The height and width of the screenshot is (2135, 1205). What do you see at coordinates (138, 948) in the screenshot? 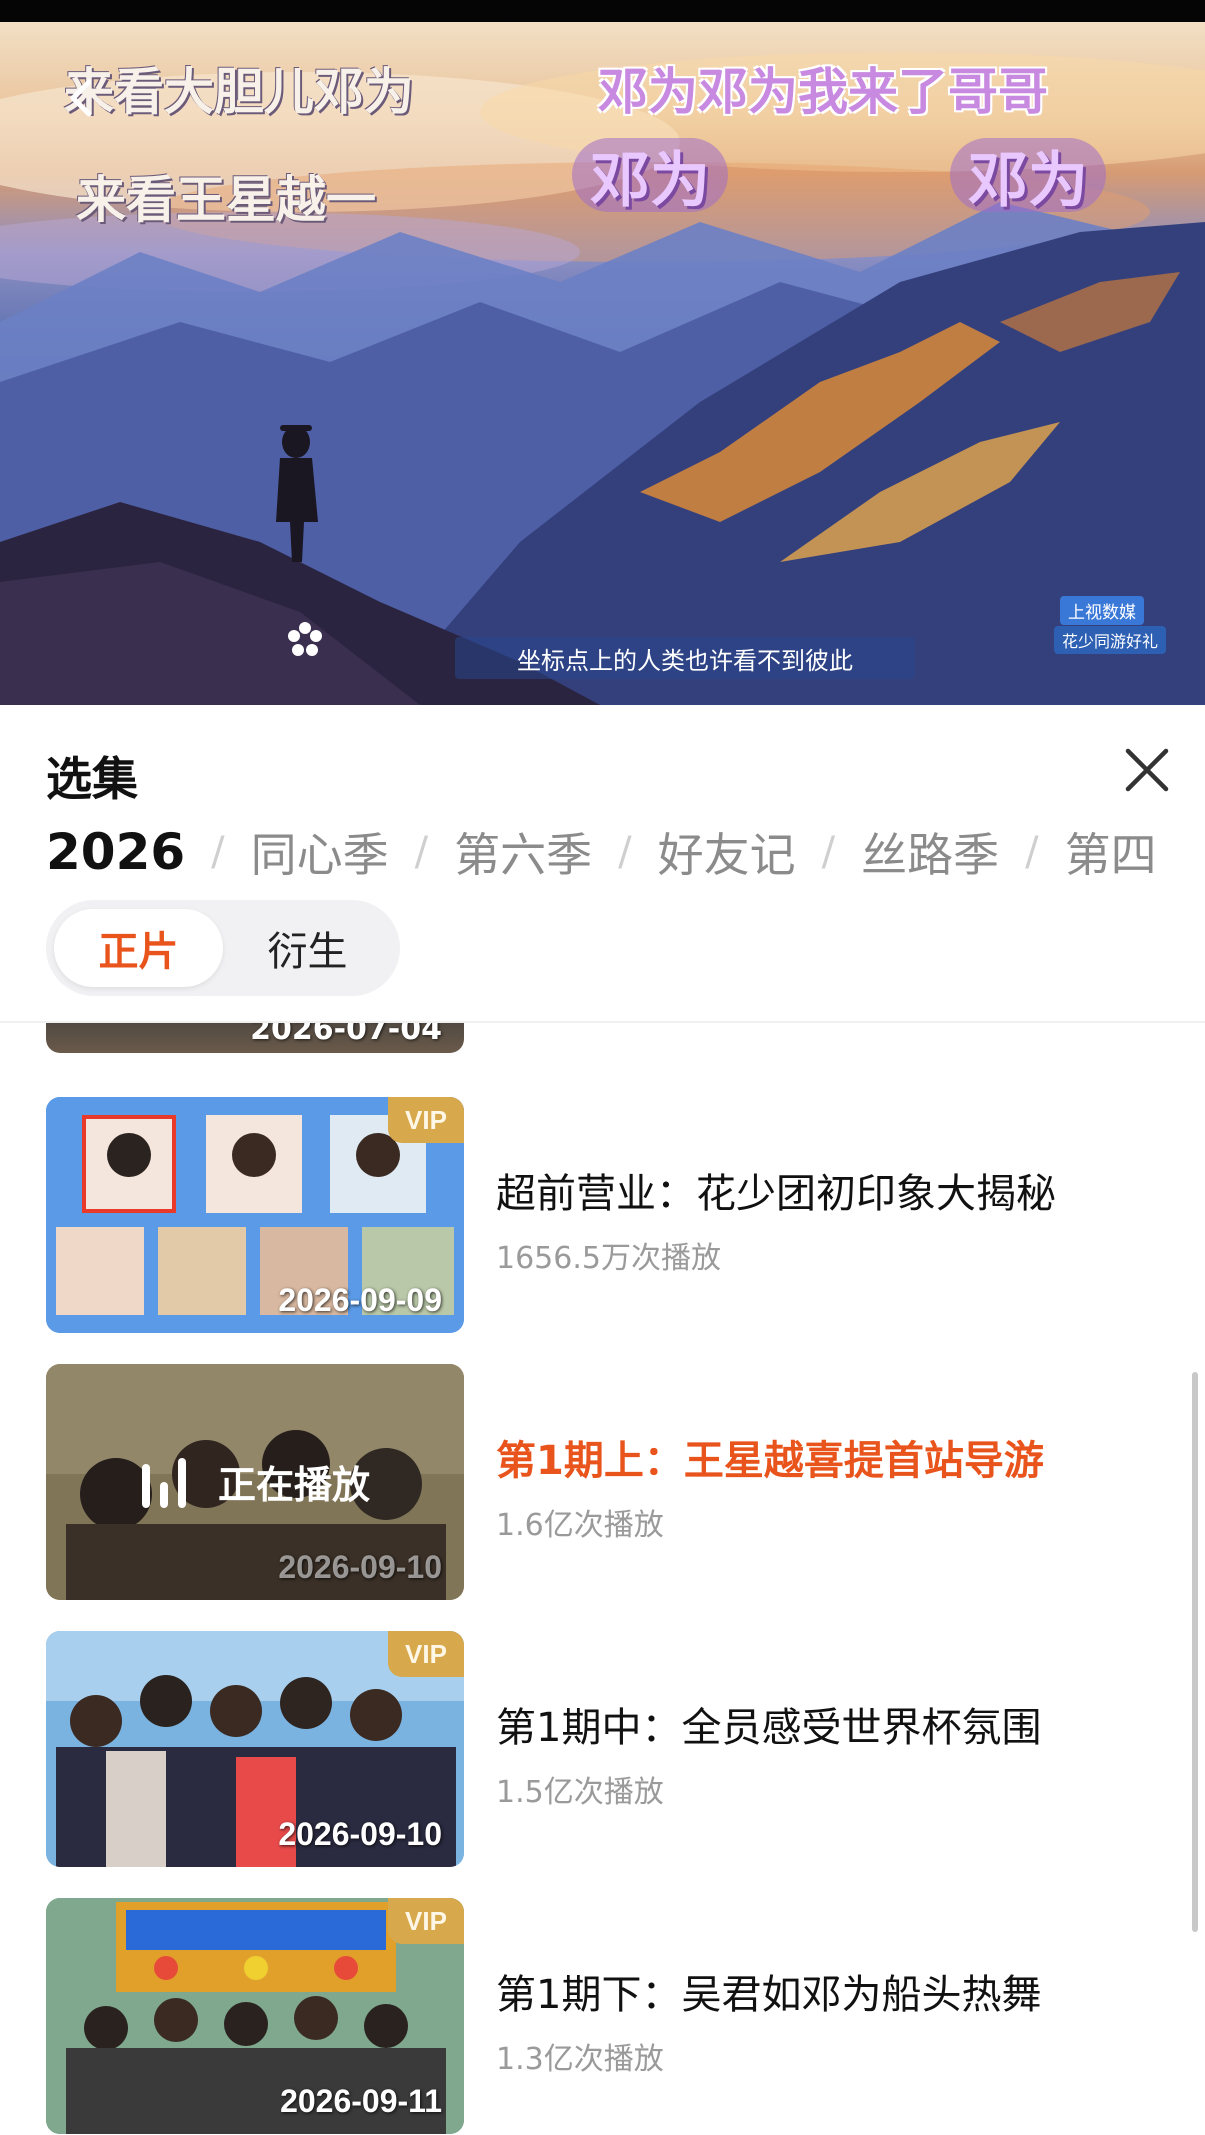
I see `type-main-episodes: 正片` at bounding box center [138, 948].